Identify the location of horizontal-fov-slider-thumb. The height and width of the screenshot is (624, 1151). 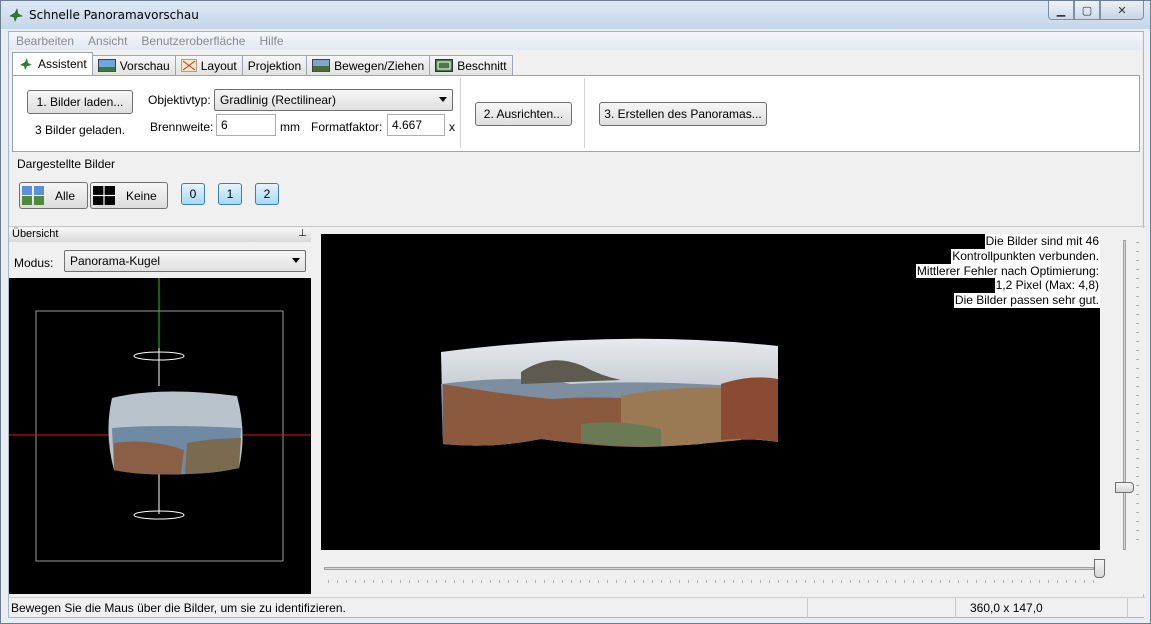
(1099, 568).